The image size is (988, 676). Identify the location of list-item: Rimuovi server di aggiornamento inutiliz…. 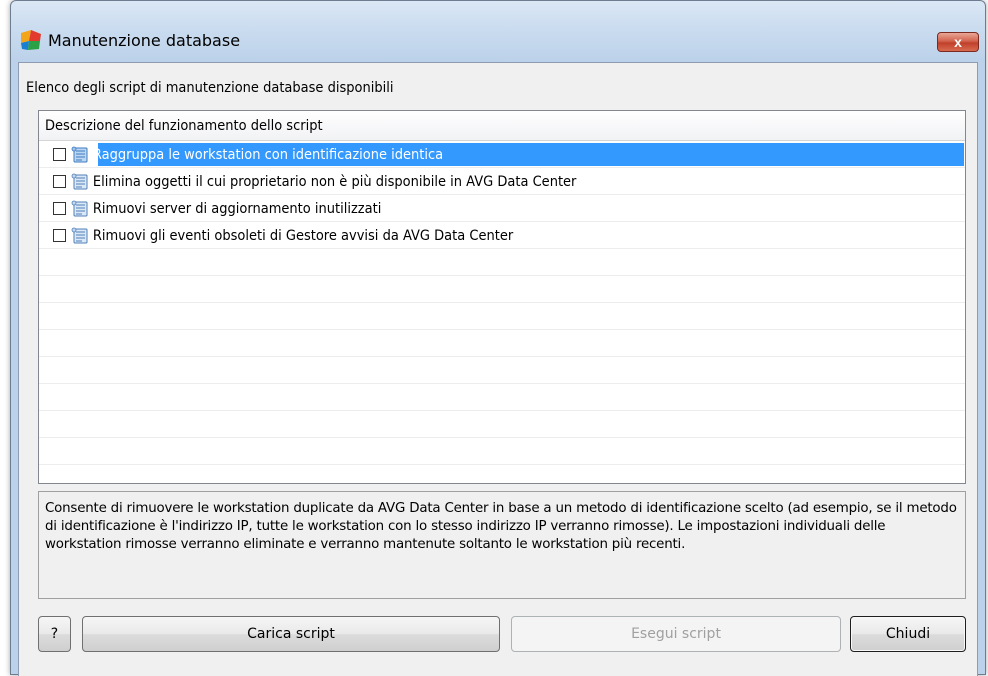
(502, 208).